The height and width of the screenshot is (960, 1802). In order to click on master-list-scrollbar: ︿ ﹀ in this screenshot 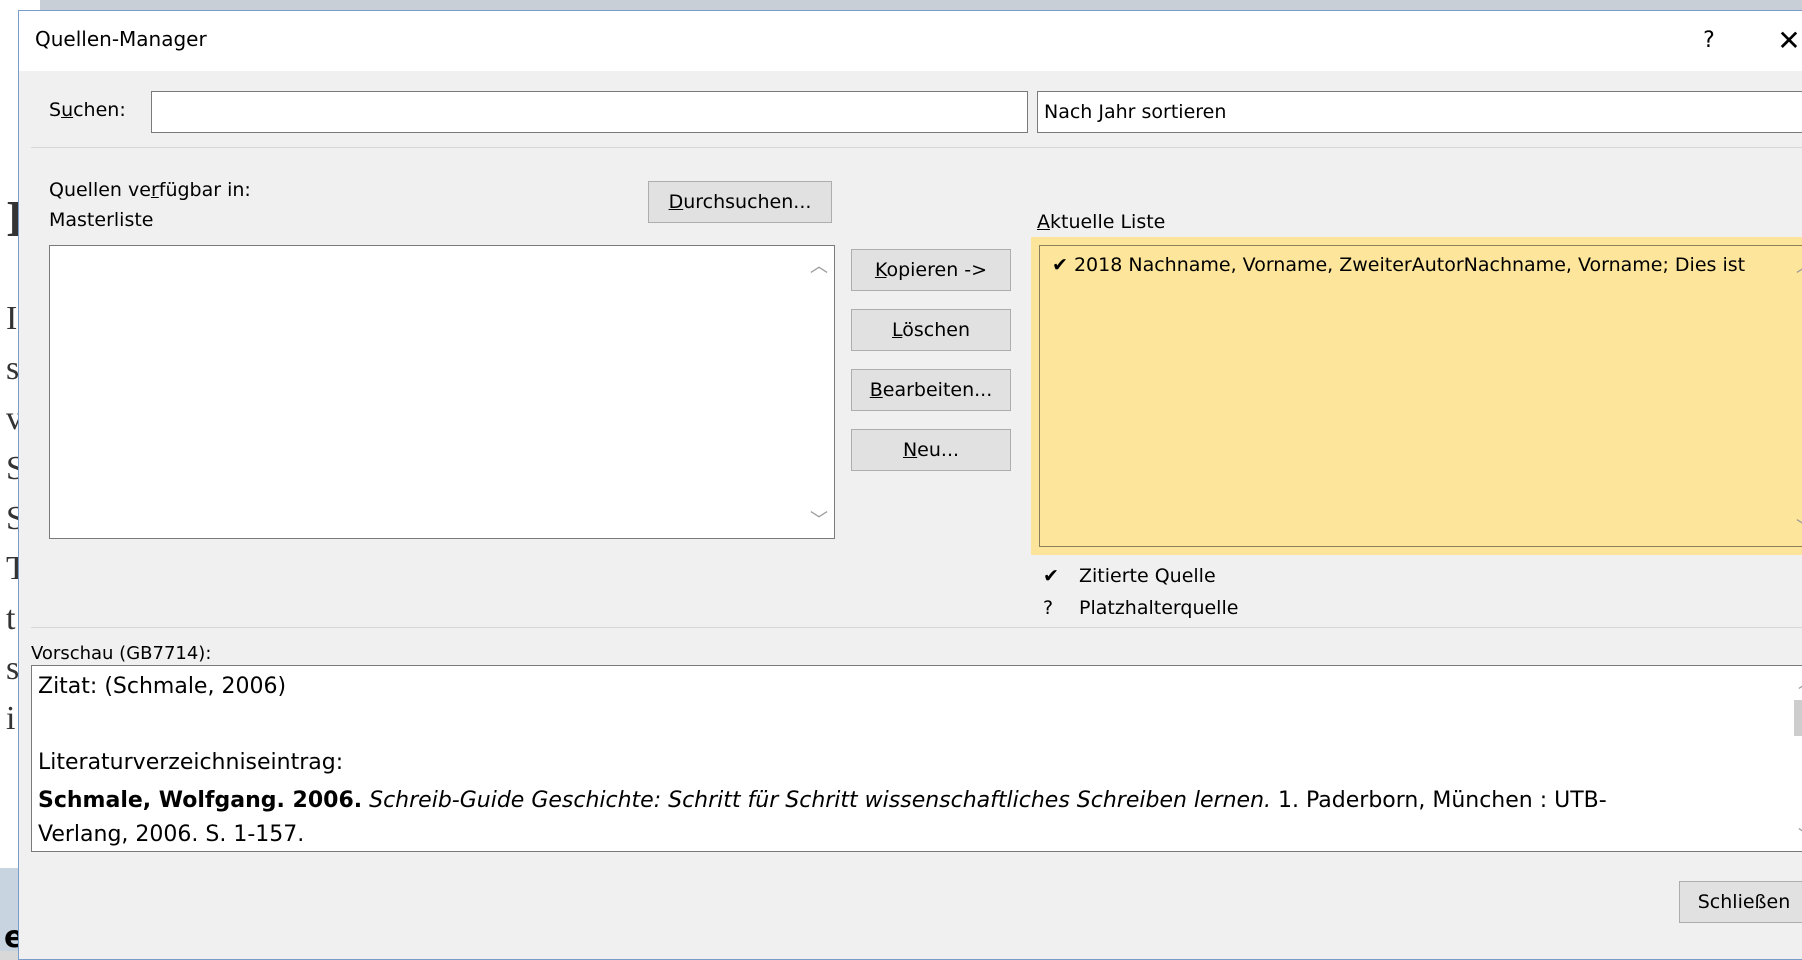, I will do `click(819, 392)`.